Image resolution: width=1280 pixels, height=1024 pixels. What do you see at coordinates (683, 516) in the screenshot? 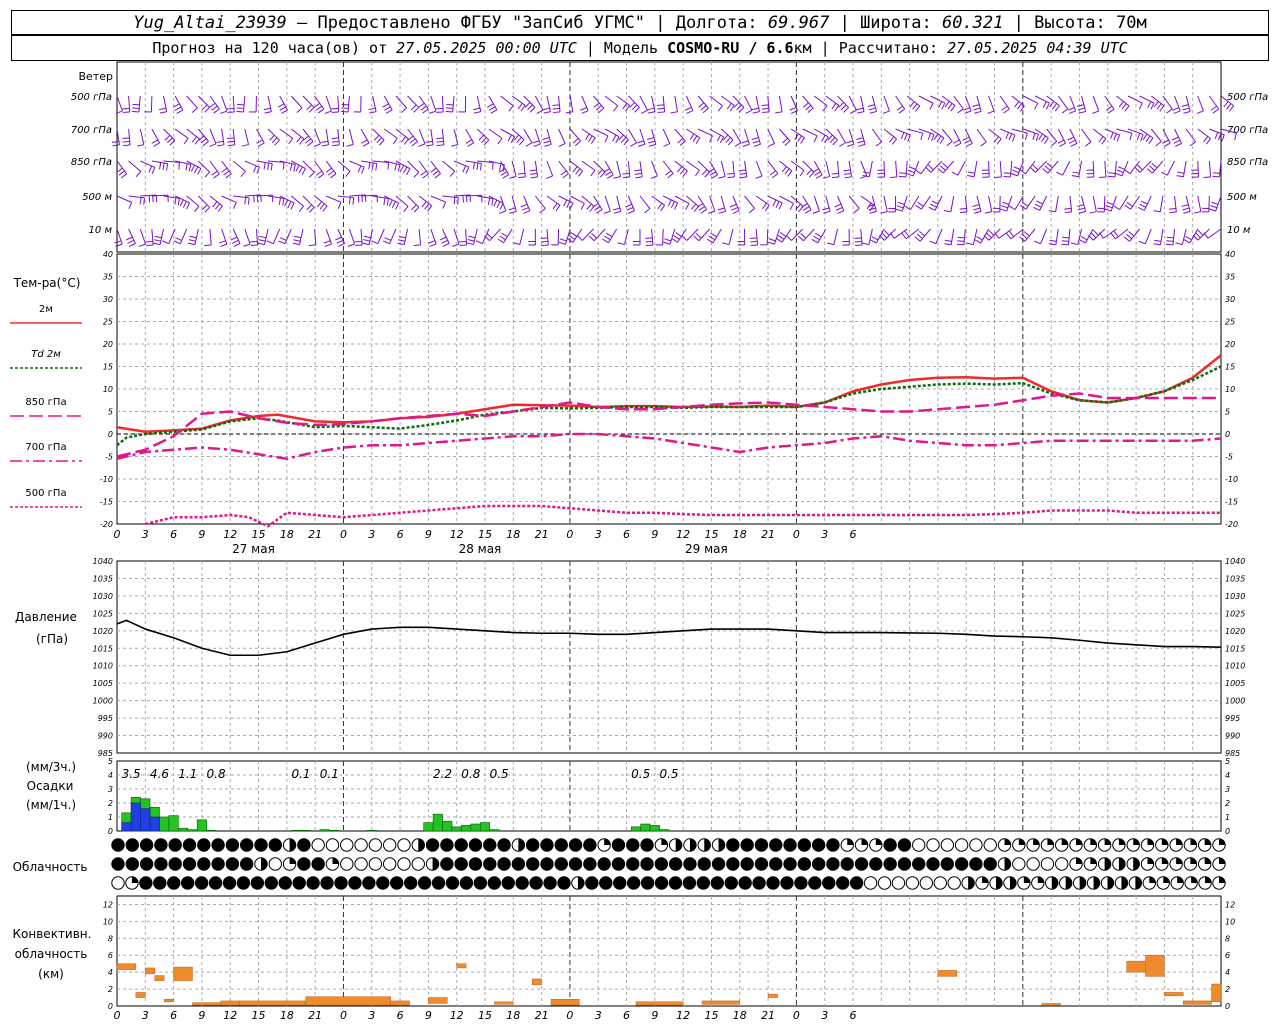
I see `temp-series-t500` at bounding box center [683, 516].